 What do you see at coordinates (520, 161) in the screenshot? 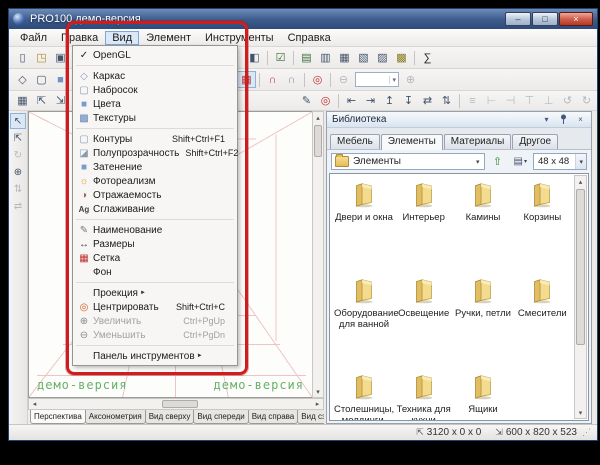
I see `view-mode-button: ▤ ▾` at bounding box center [520, 161].